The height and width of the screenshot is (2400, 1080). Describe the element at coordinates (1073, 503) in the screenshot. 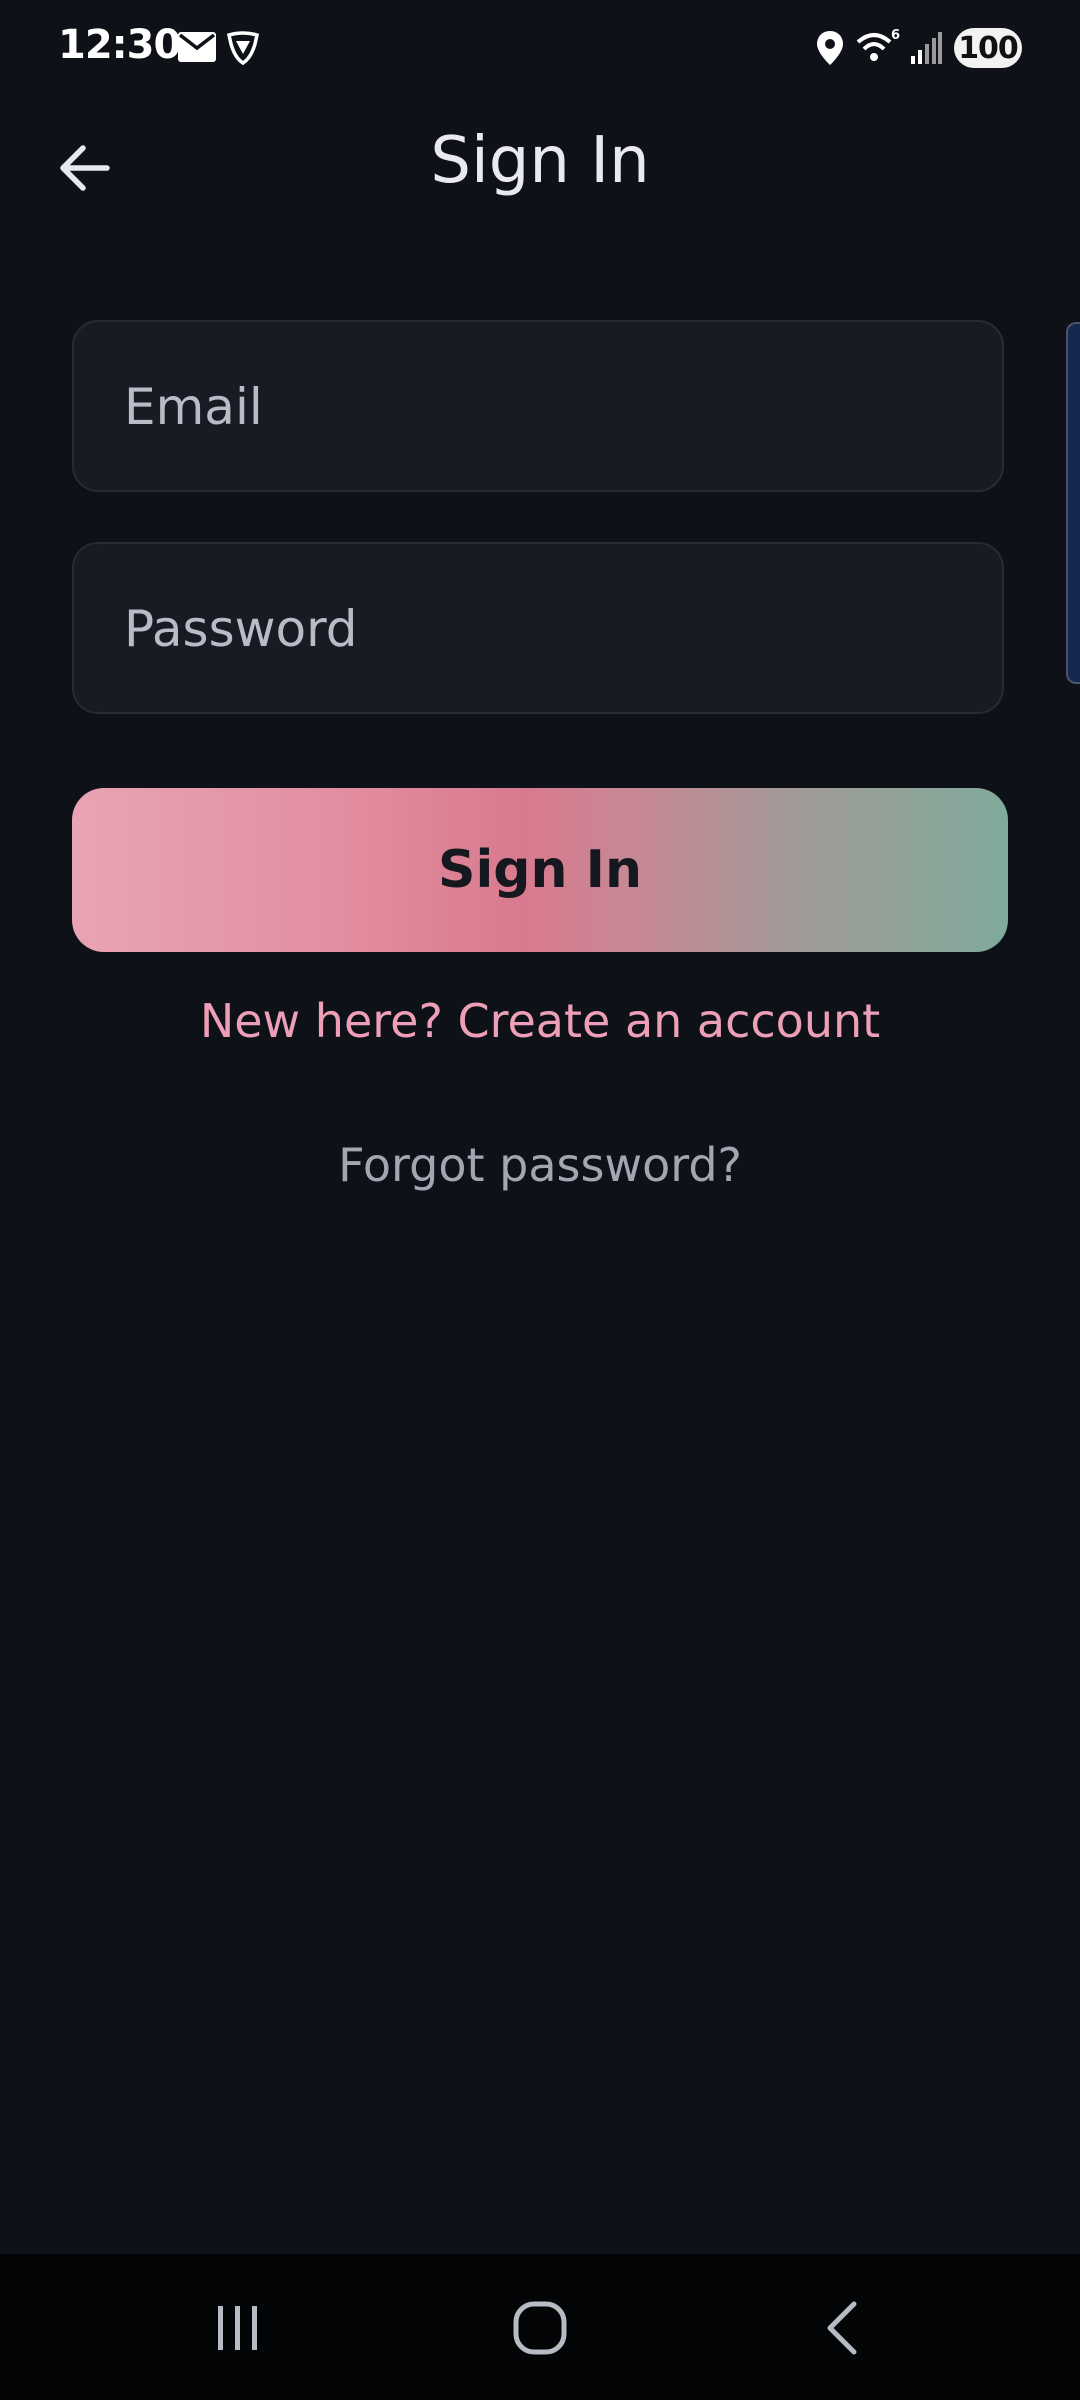

I see `edge-panel-handle` at that location.